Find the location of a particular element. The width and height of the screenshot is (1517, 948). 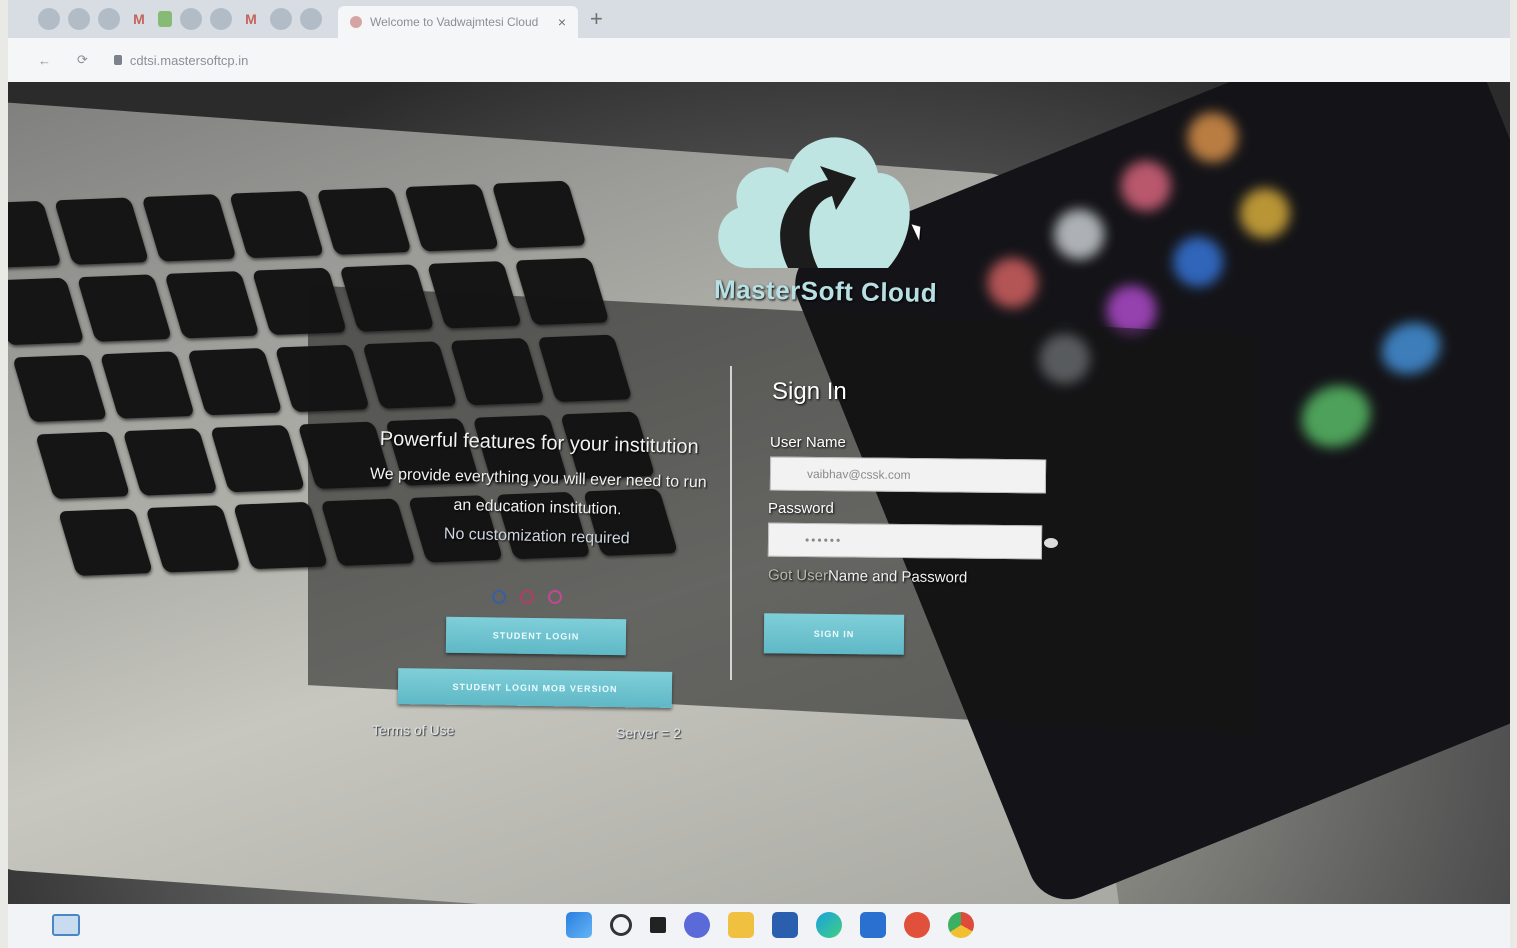

site-favicon-icon is located at coordinates (356, 22).